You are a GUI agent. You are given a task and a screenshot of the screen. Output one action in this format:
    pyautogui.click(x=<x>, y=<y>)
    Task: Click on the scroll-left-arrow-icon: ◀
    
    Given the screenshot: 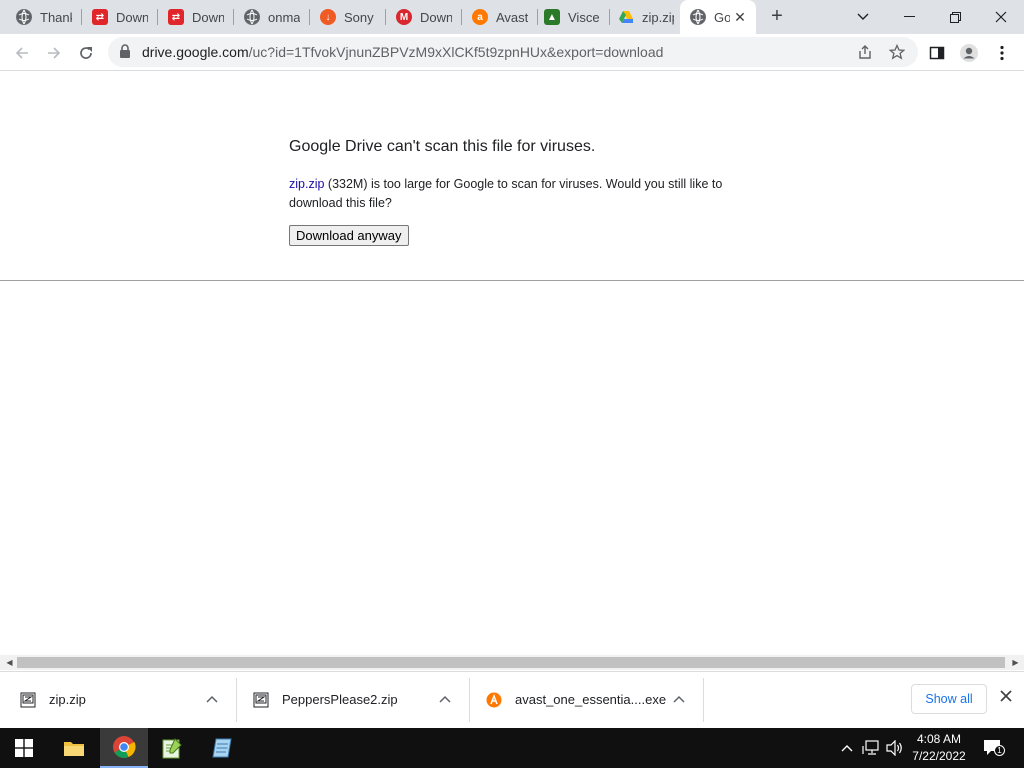 What is the action you would take?
    pyautogui.click(x=9, y=662)
    